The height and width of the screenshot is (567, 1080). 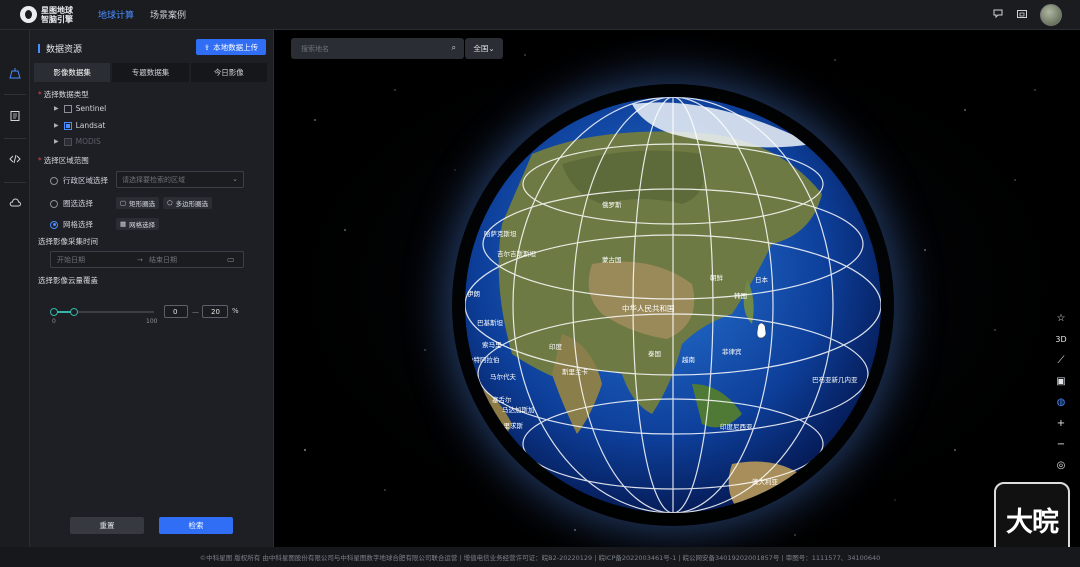 I want to click on landsat-checkbox, so click(x=67, y=125).